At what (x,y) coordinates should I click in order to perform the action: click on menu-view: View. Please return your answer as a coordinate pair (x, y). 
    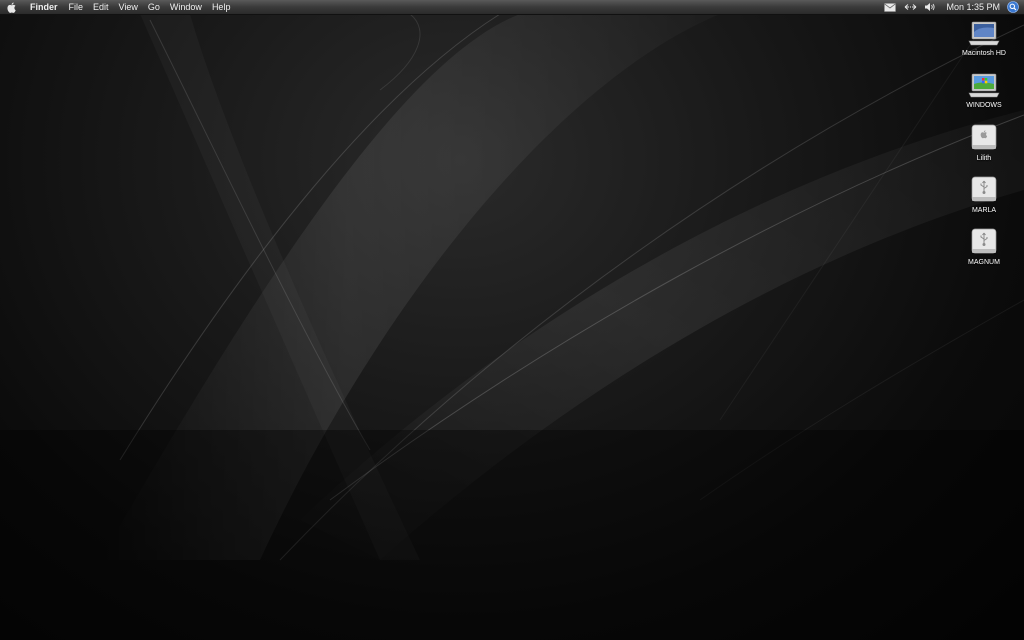
    Looking at the image, I should click on (128, 7).